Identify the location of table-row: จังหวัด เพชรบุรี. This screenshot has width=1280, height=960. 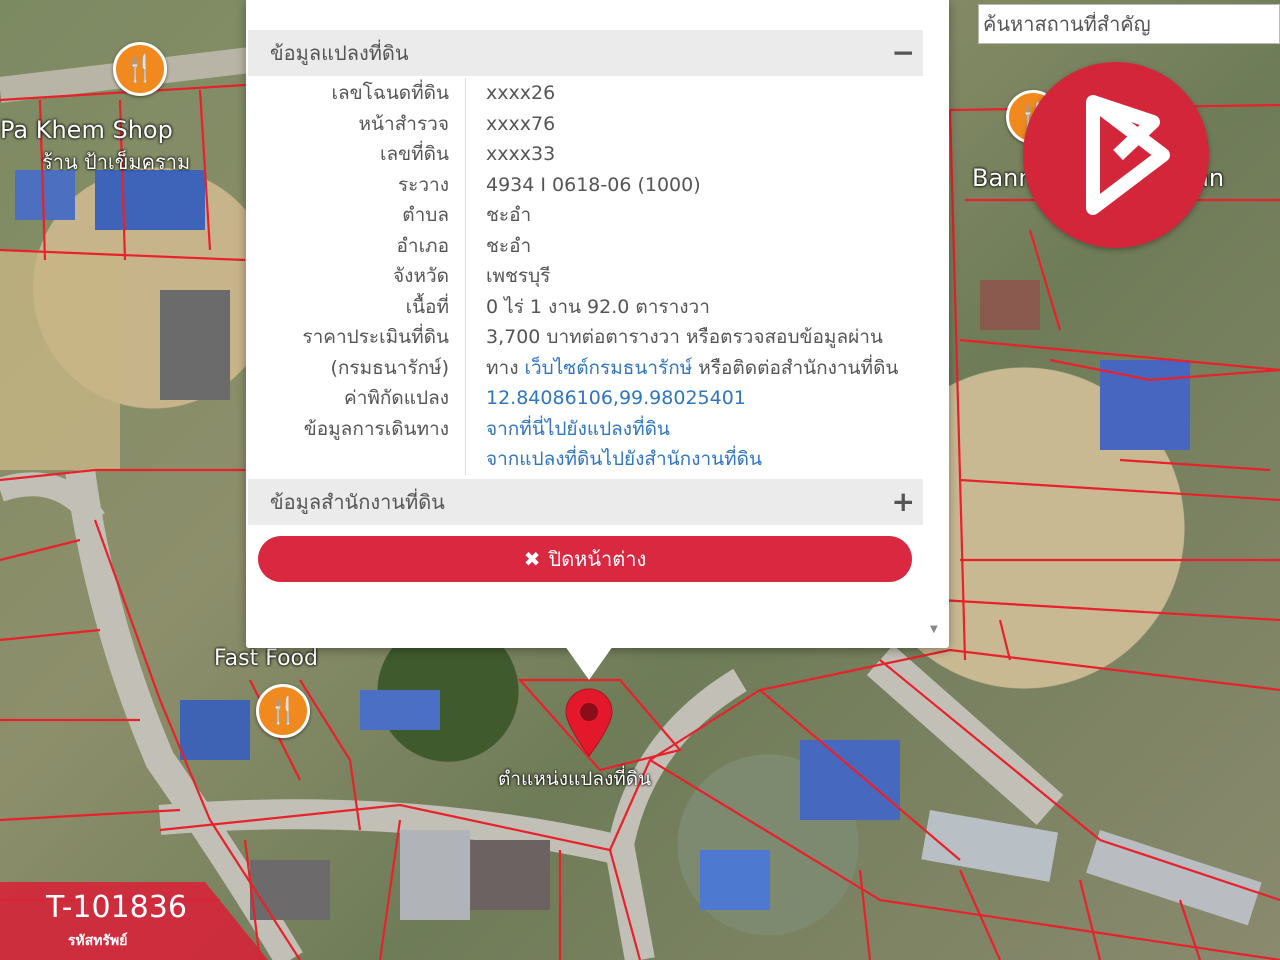
(585, 276).